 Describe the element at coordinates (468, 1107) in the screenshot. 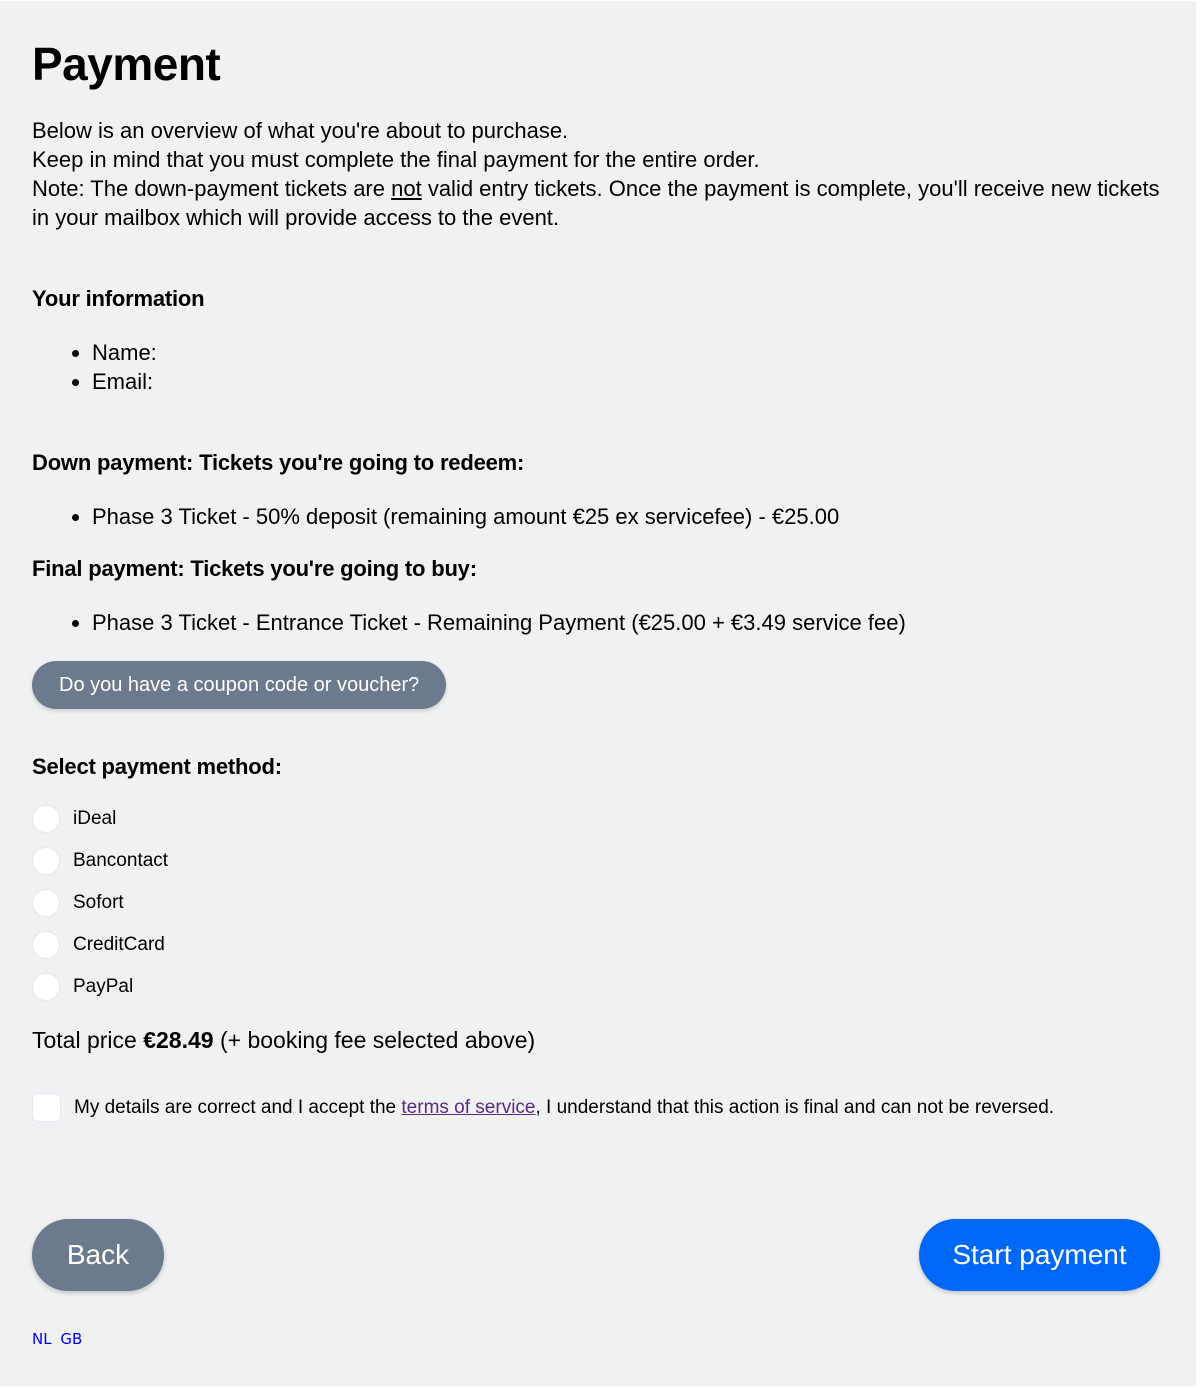

I see `terms-of-service-link: terms of service` at that location.